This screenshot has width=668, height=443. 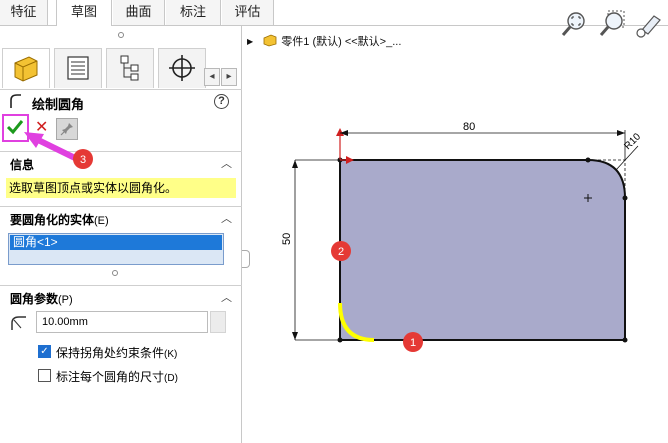 What do you see at coordinates (250, 41) in the screenshot?
I see `expand-arrow-icon: ▶` at bounding box center [250, 41].